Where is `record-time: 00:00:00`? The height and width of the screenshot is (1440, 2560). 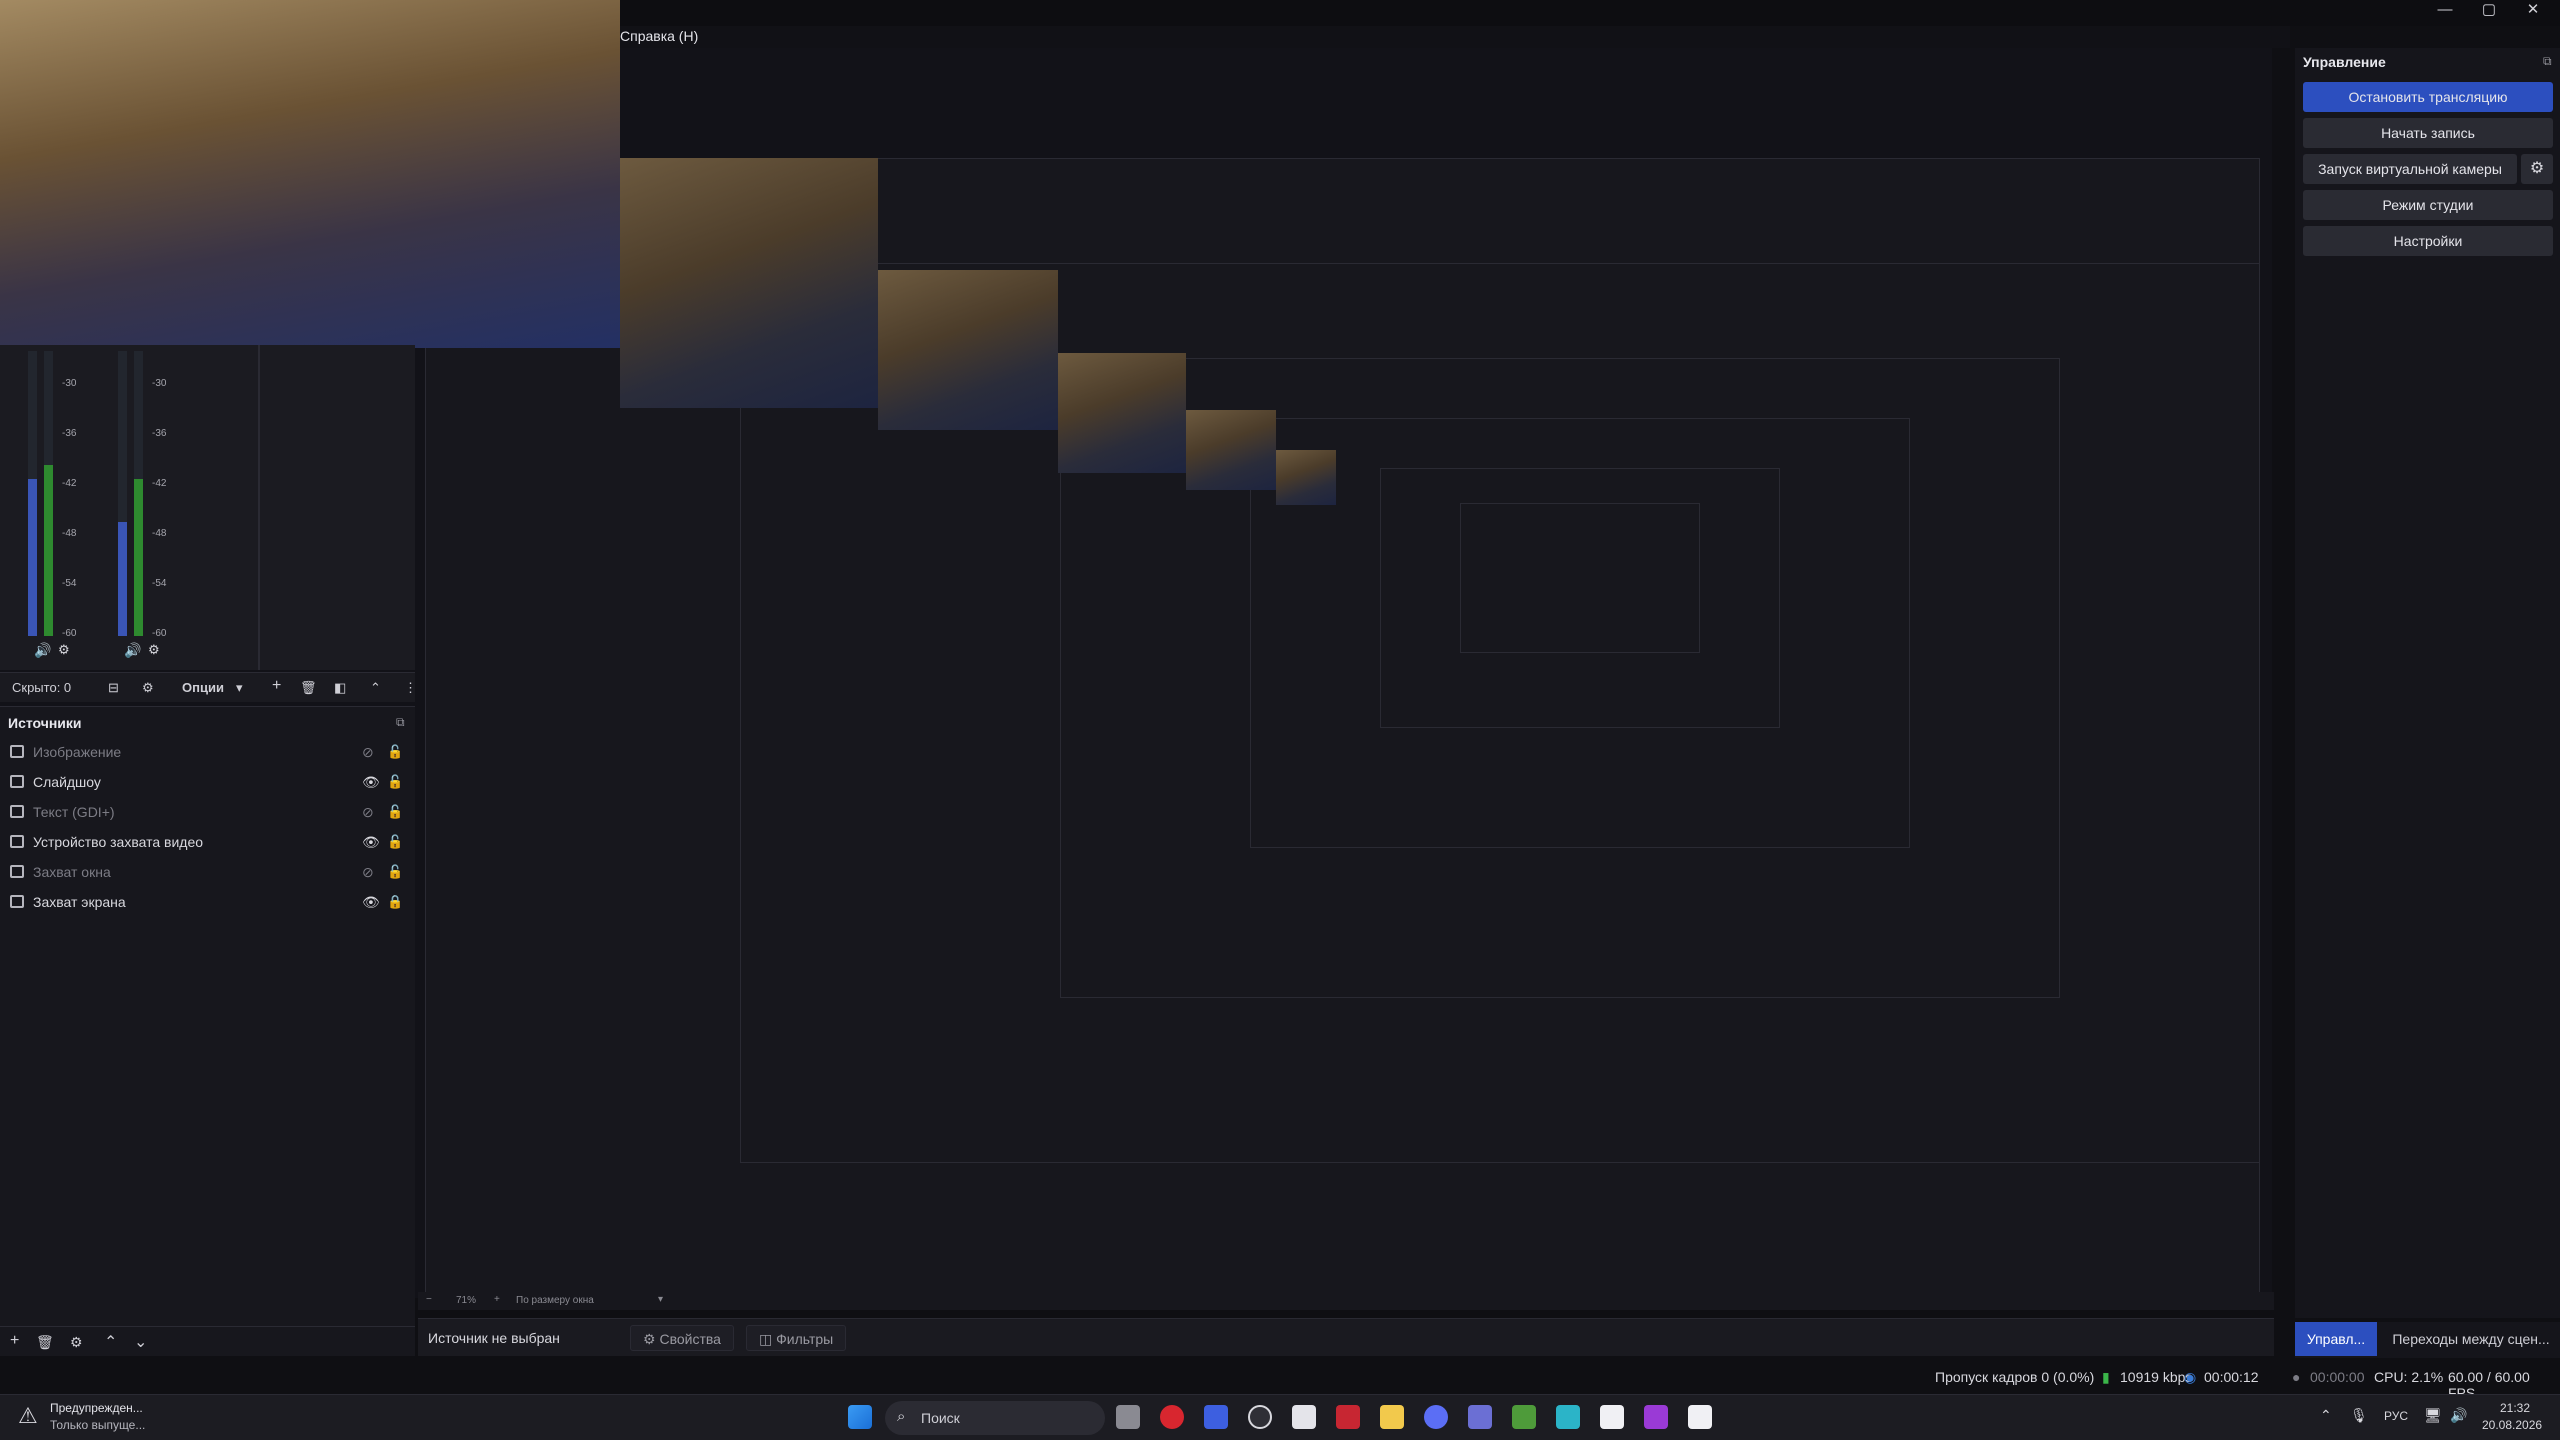 record-time: 00:00:00 is located at coordinates (2337, 1377).